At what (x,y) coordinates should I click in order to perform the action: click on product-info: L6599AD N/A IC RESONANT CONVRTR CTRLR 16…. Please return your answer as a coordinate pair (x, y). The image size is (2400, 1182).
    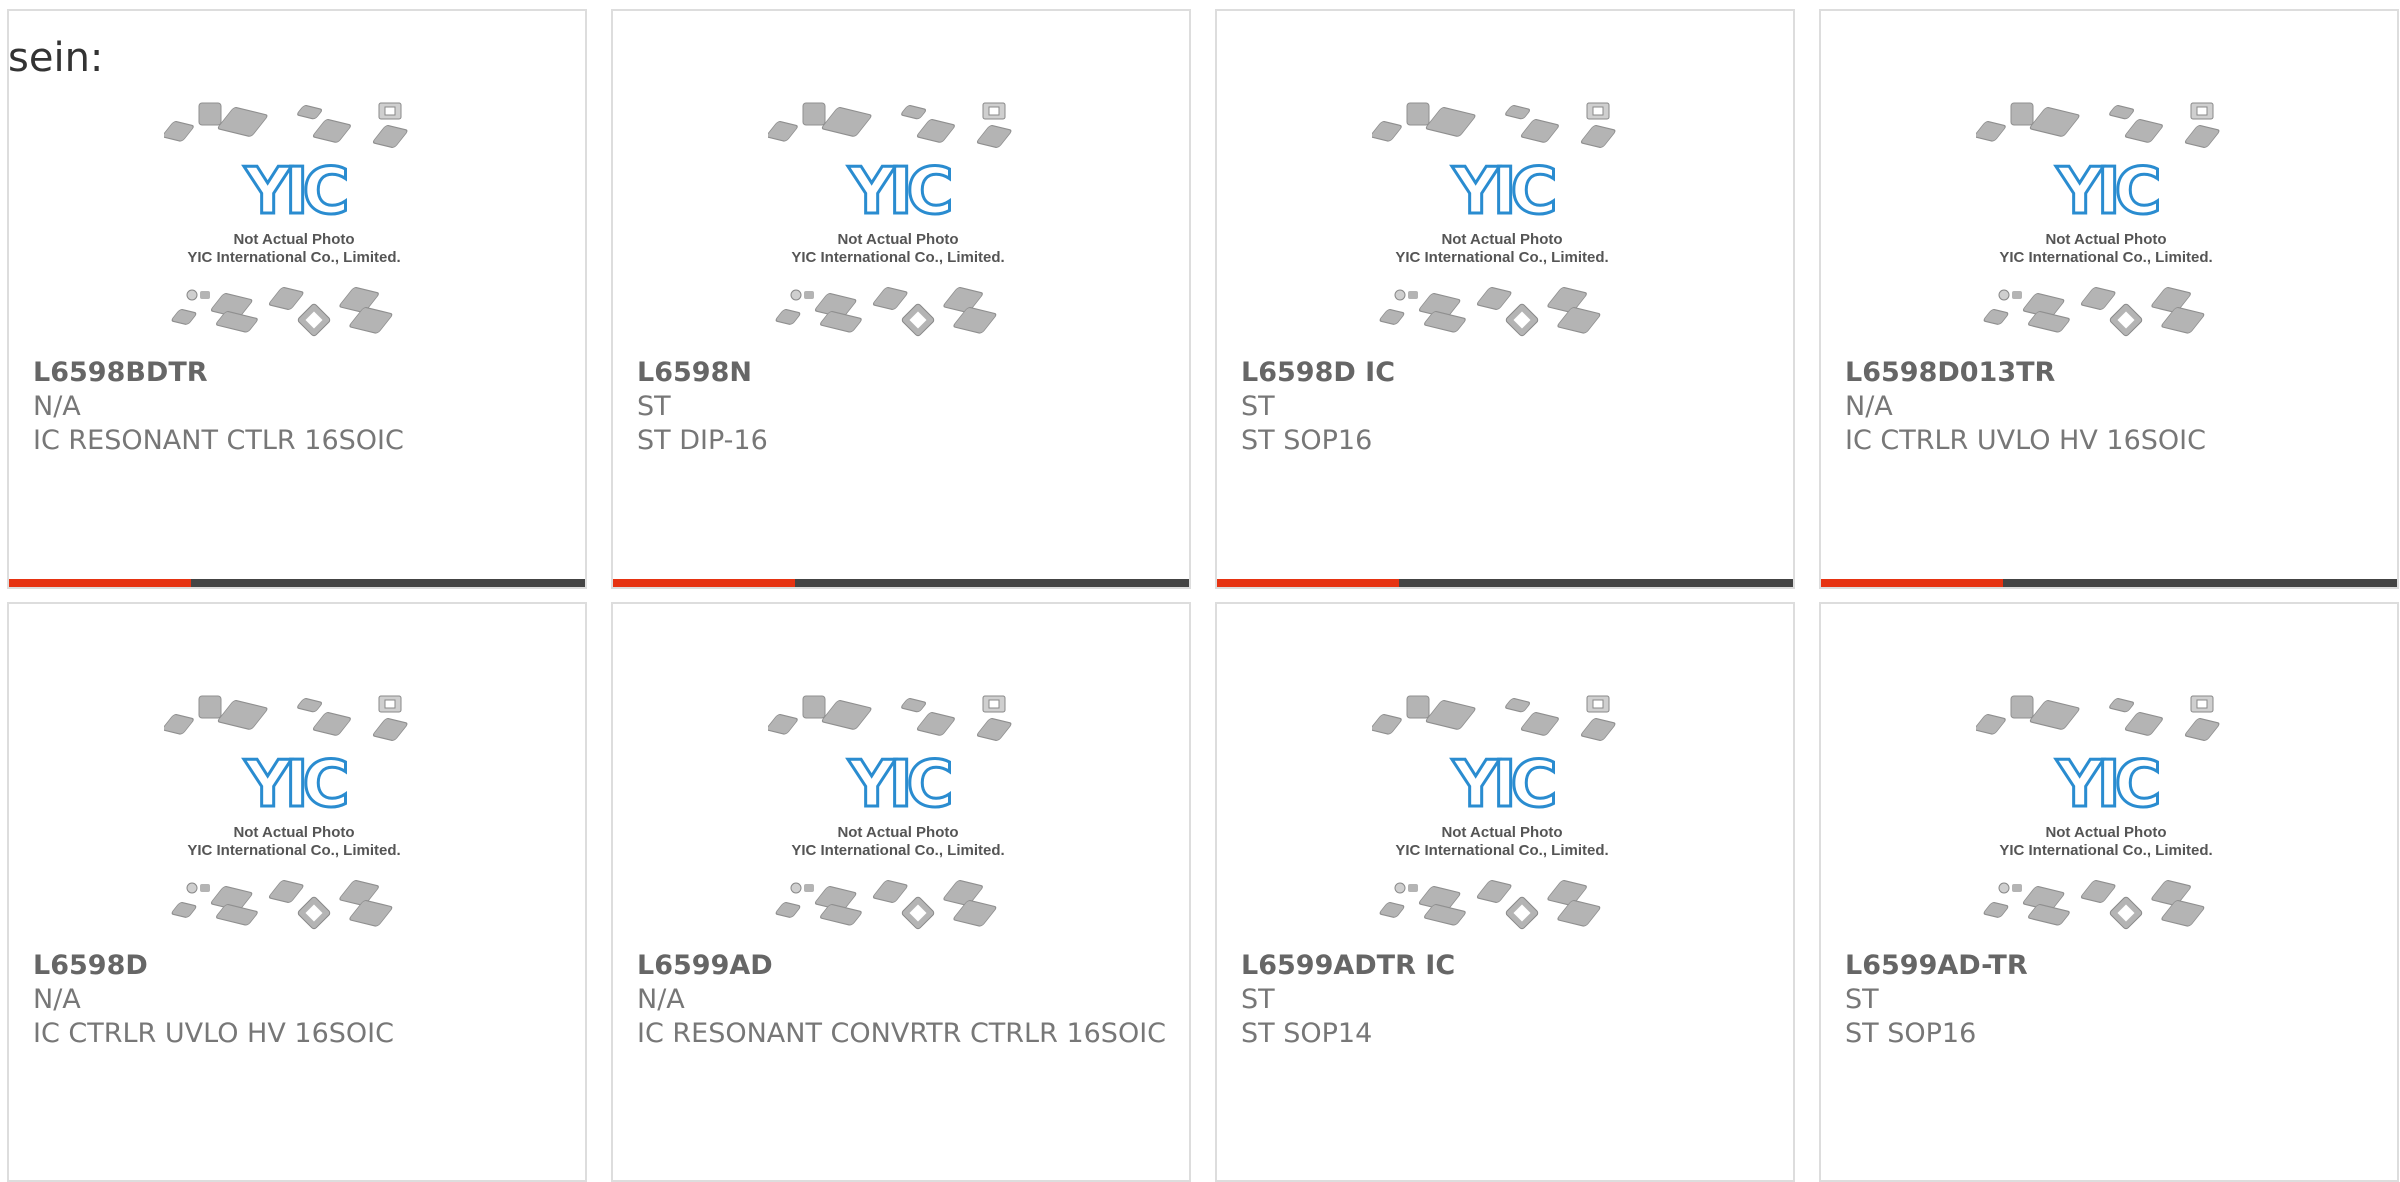
    Looking at the image, I should click on (903, 1000).